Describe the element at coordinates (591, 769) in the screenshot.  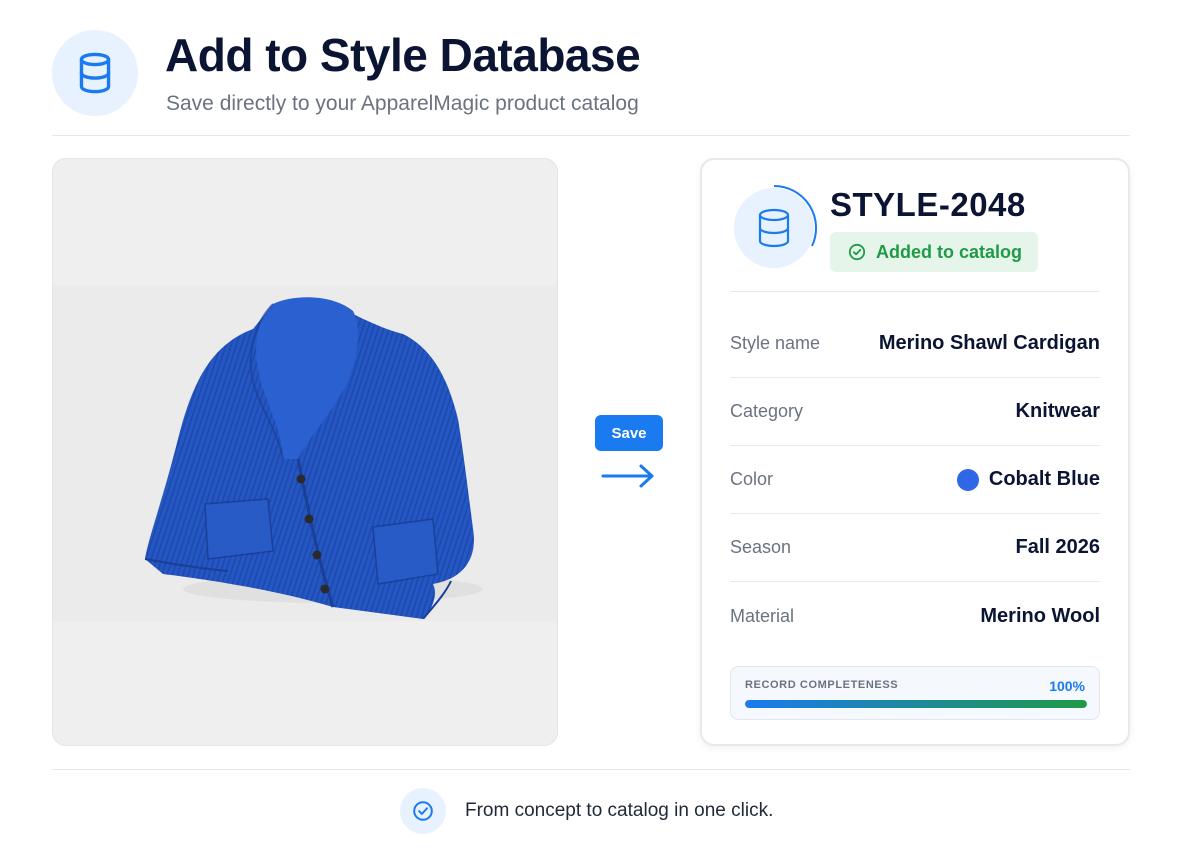
I see `footer-divider` at that location.